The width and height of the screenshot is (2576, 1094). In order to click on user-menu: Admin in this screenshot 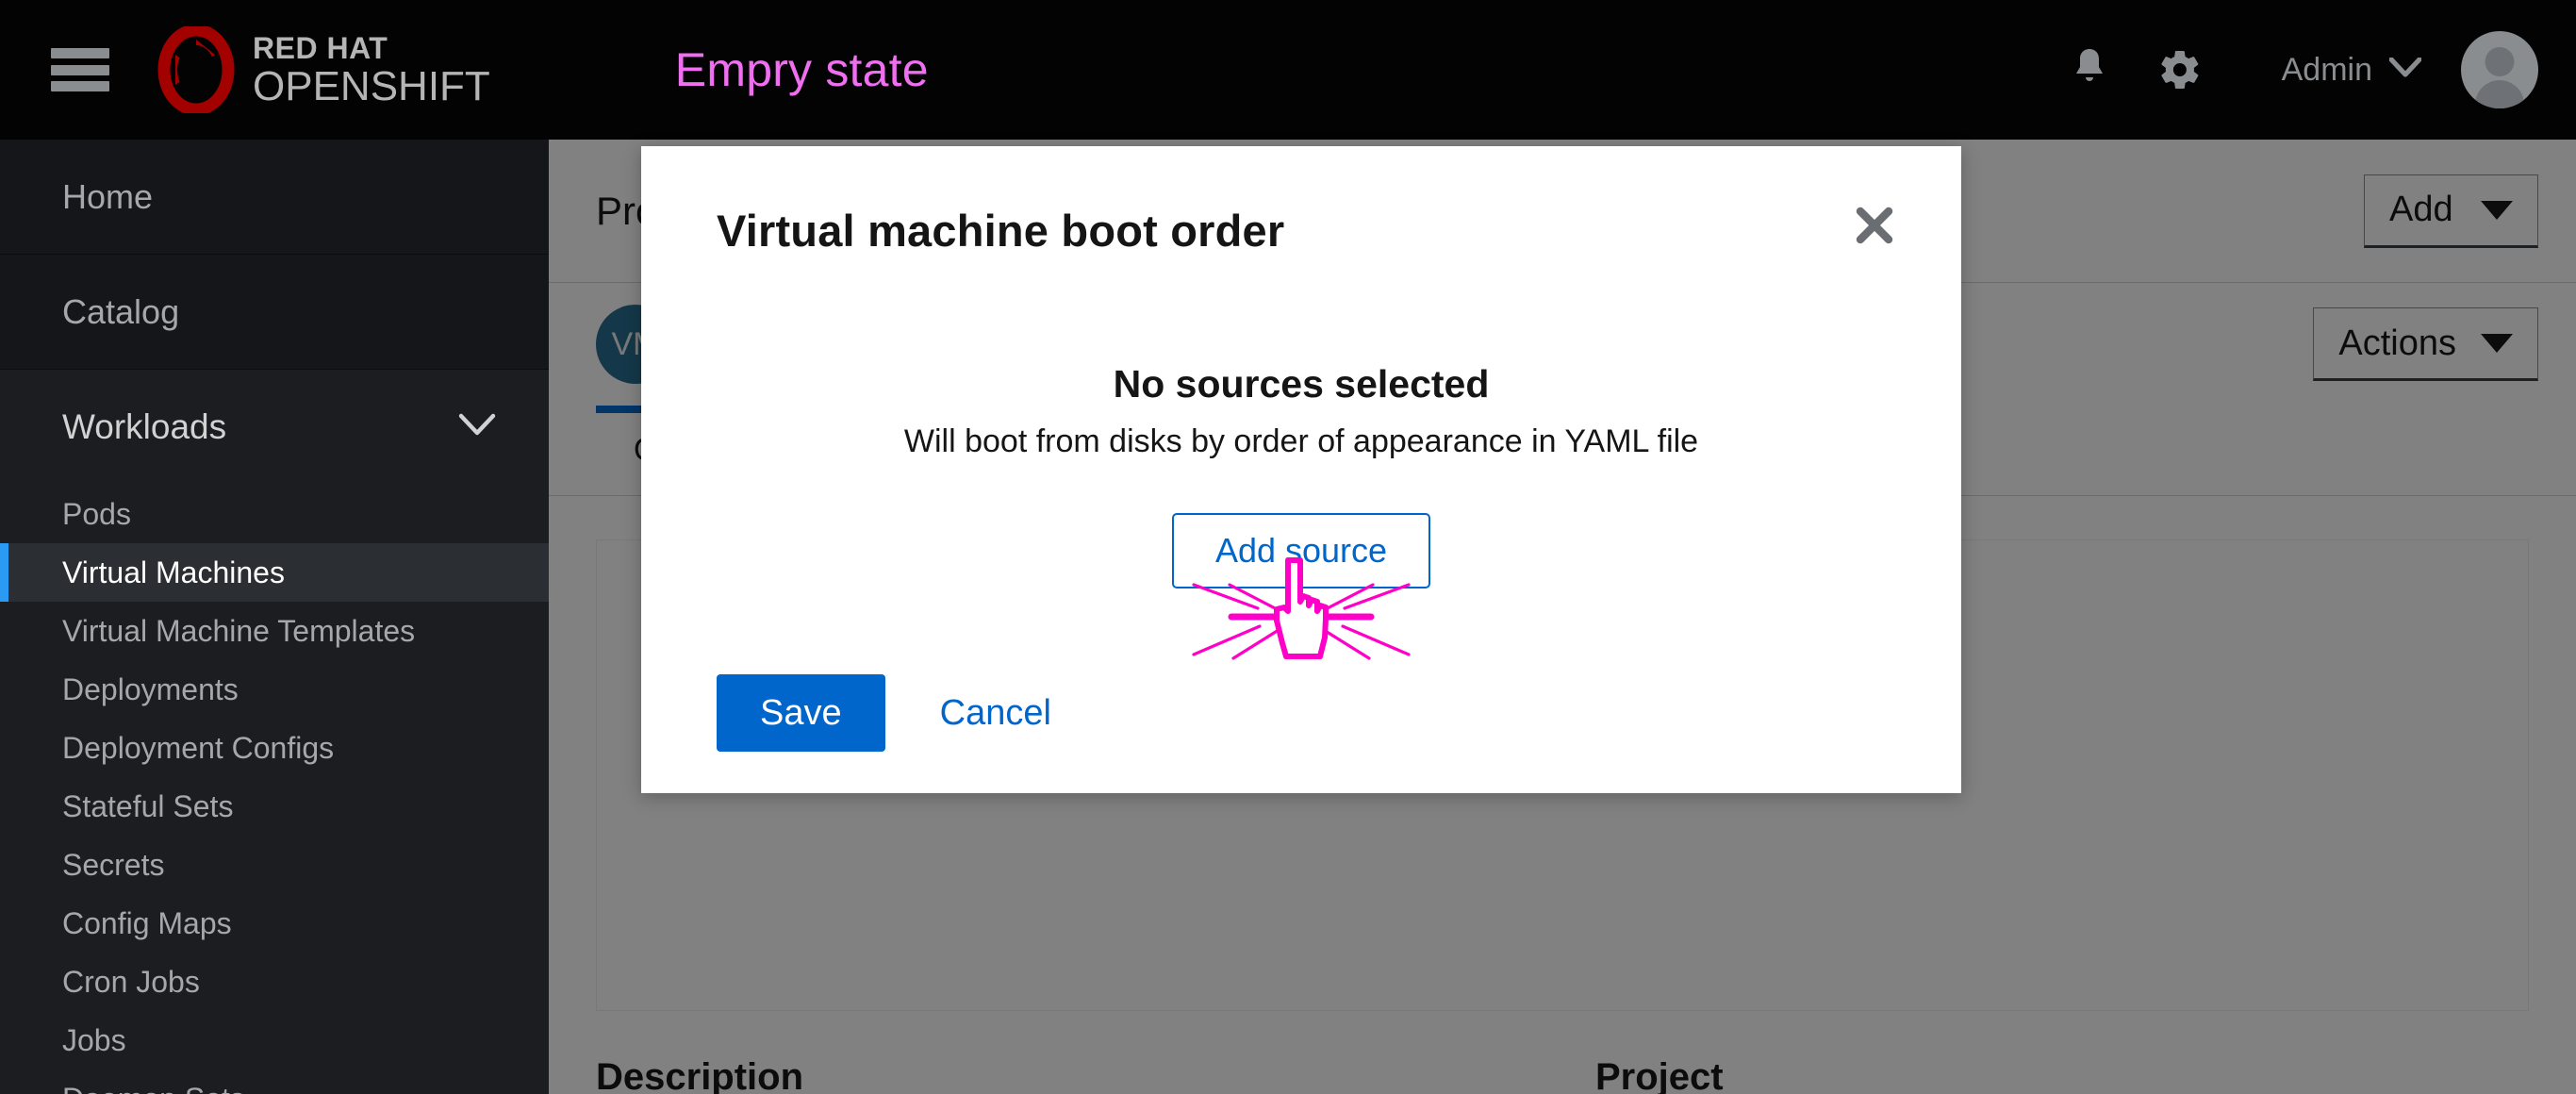, I will do `click(2351, 70)`.